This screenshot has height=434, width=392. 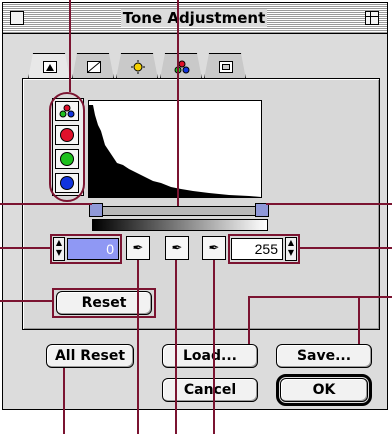 I want to click on black-eyedropper-button: ✒, so click(x=138, y=248).